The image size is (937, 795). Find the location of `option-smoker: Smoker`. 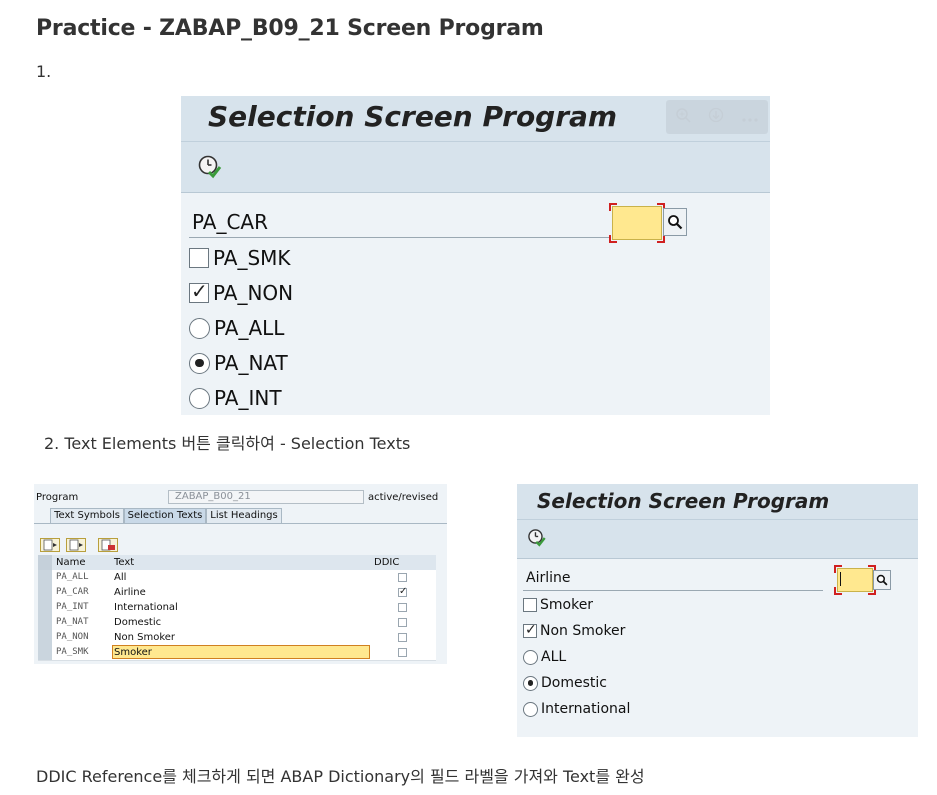

option-smoker: Smoker is located at coordinates (558, 605).